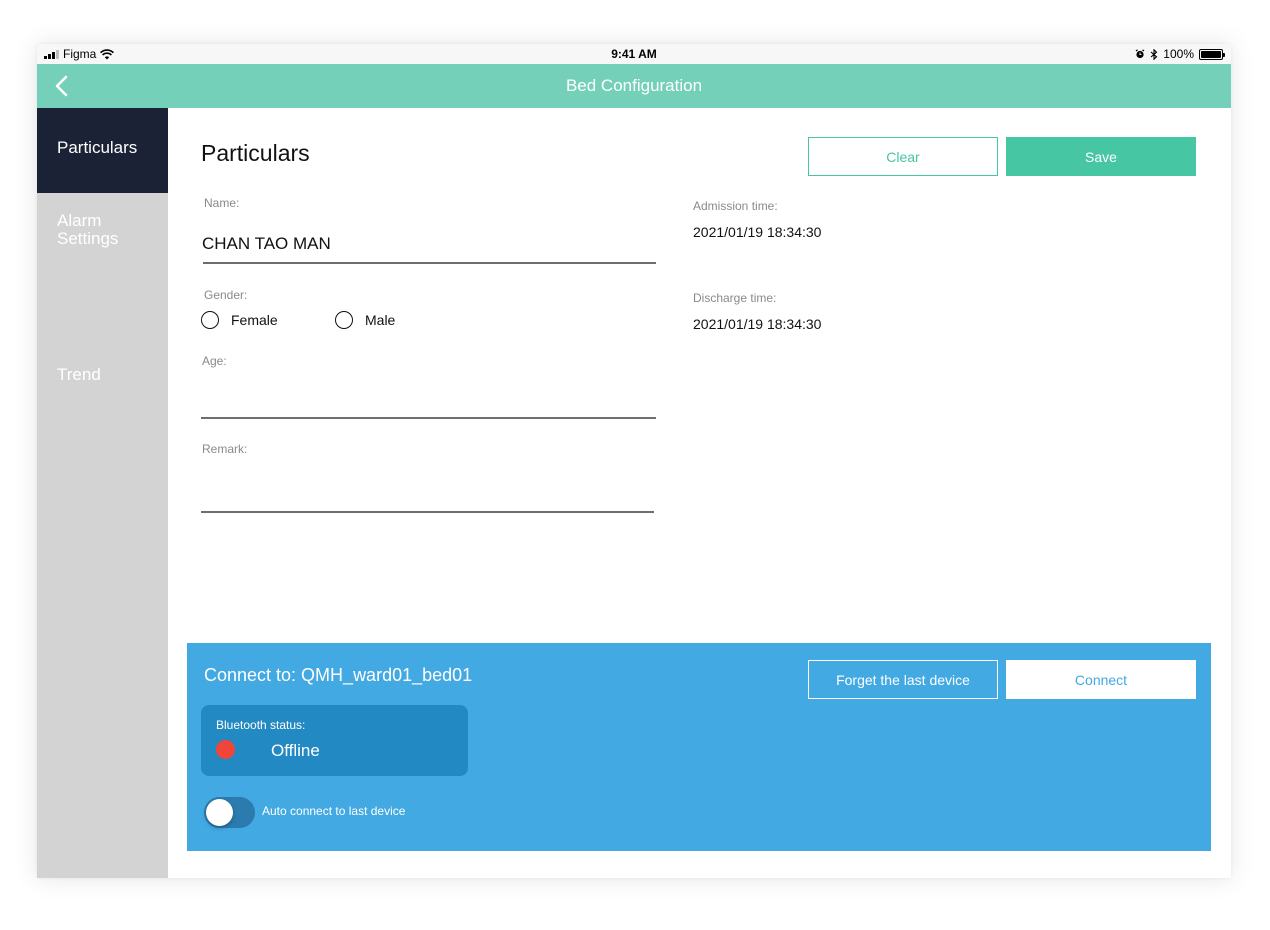 This screenshot has height=930, width=1270. What do you see at coordinates (735, 298) in the screenshot?
I see `discharge-time-label: Discharge time:` at bounding box center [735, 298].